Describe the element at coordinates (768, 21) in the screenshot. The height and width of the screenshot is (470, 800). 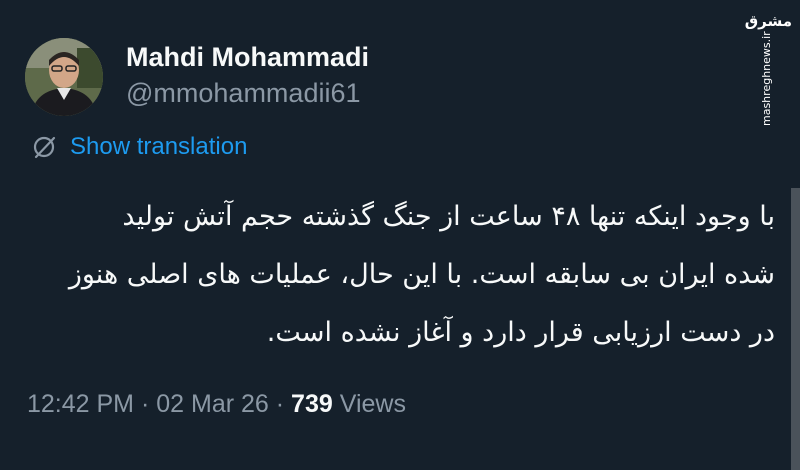
I see `watermark-logo: مشرق` at that location.